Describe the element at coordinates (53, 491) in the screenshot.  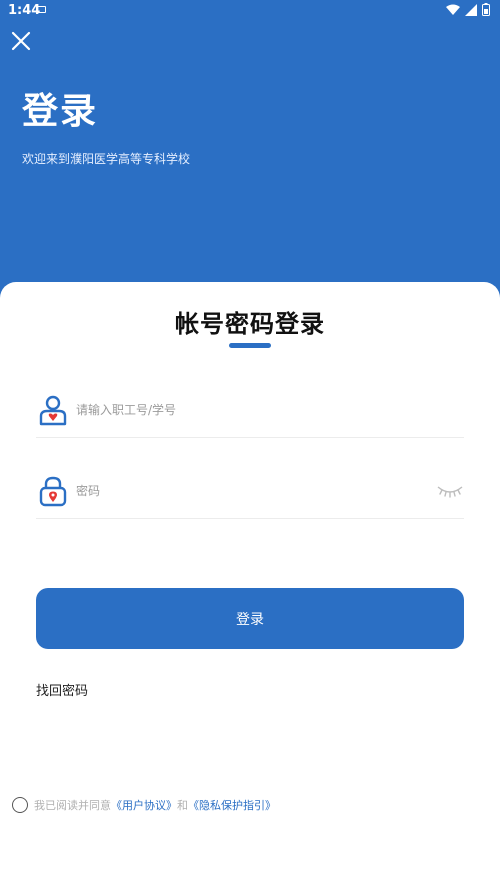
I see `lock-icon` at that location.